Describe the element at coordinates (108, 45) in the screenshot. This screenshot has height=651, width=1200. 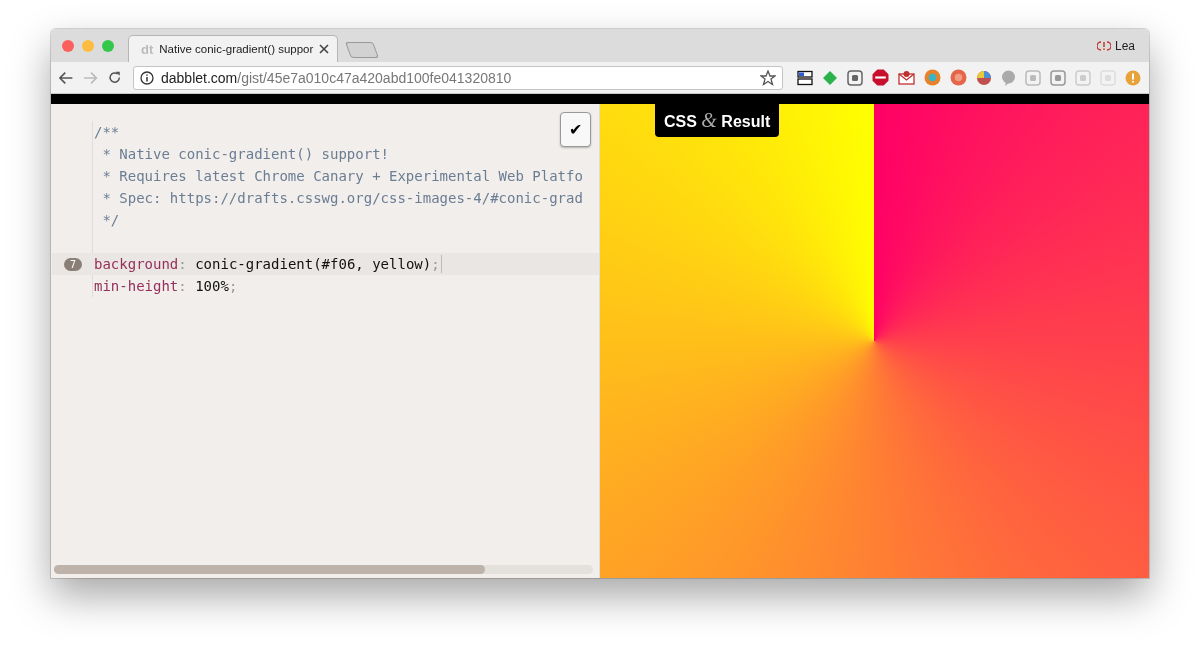
I see `maximize-icon` at that location.